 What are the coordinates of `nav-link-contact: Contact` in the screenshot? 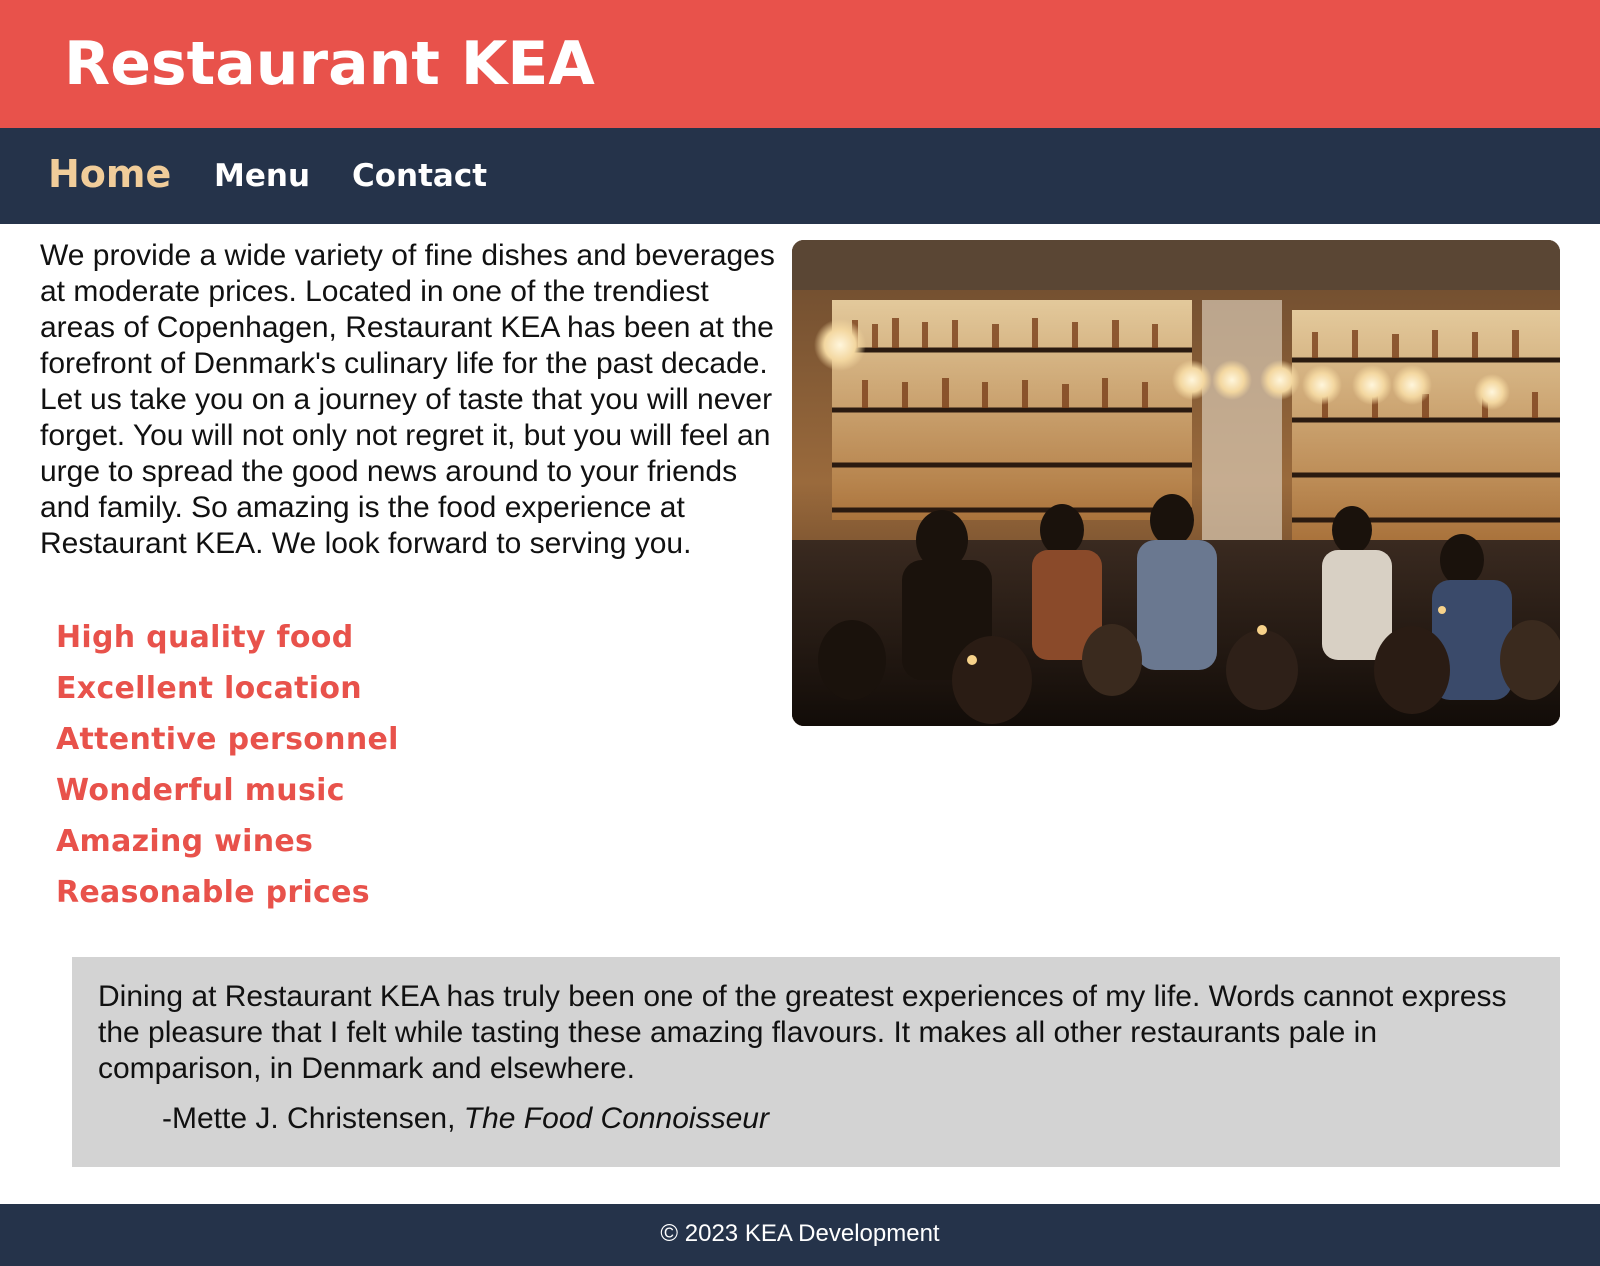 It's located at (419, 176).